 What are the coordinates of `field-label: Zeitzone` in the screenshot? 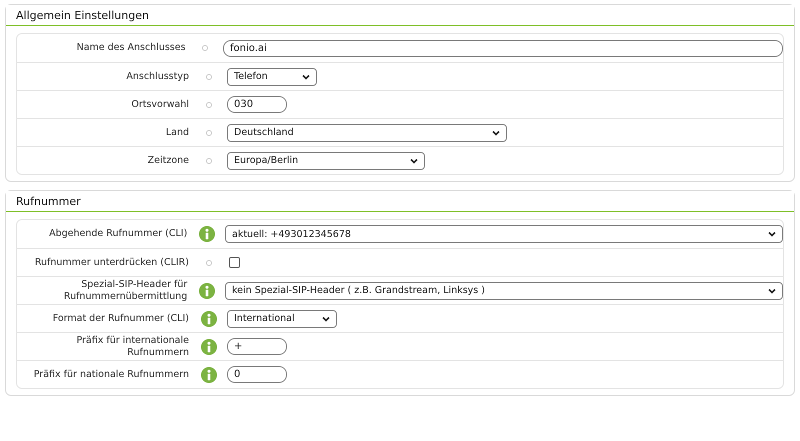 It's located at (168, 160).